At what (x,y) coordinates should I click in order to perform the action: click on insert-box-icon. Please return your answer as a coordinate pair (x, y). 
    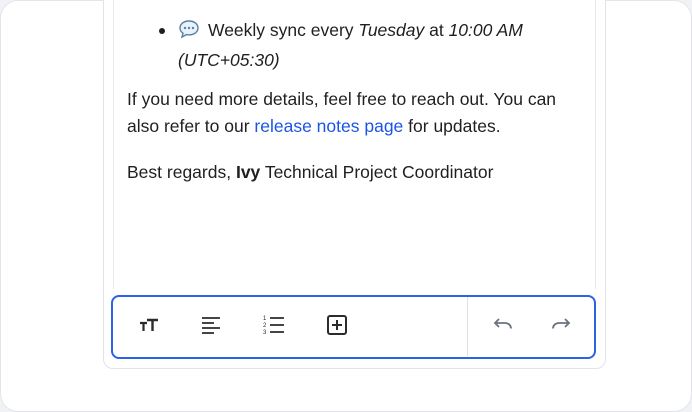
    Looking at the image, I should click on (337, 327).